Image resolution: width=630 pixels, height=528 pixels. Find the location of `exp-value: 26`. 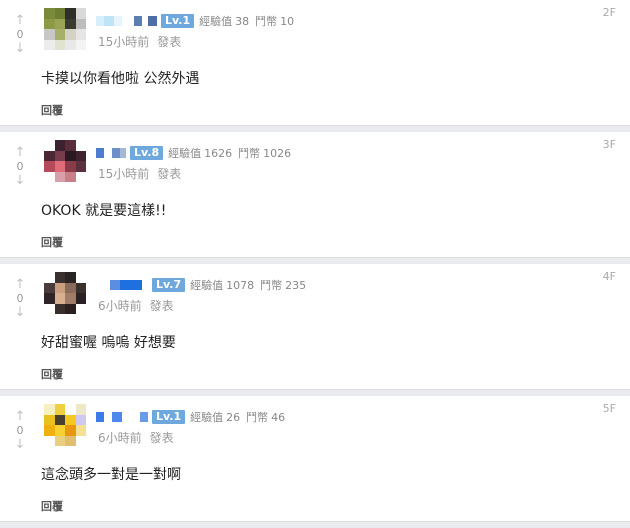

exp-value: 26 is located at coordinates (233, 417).